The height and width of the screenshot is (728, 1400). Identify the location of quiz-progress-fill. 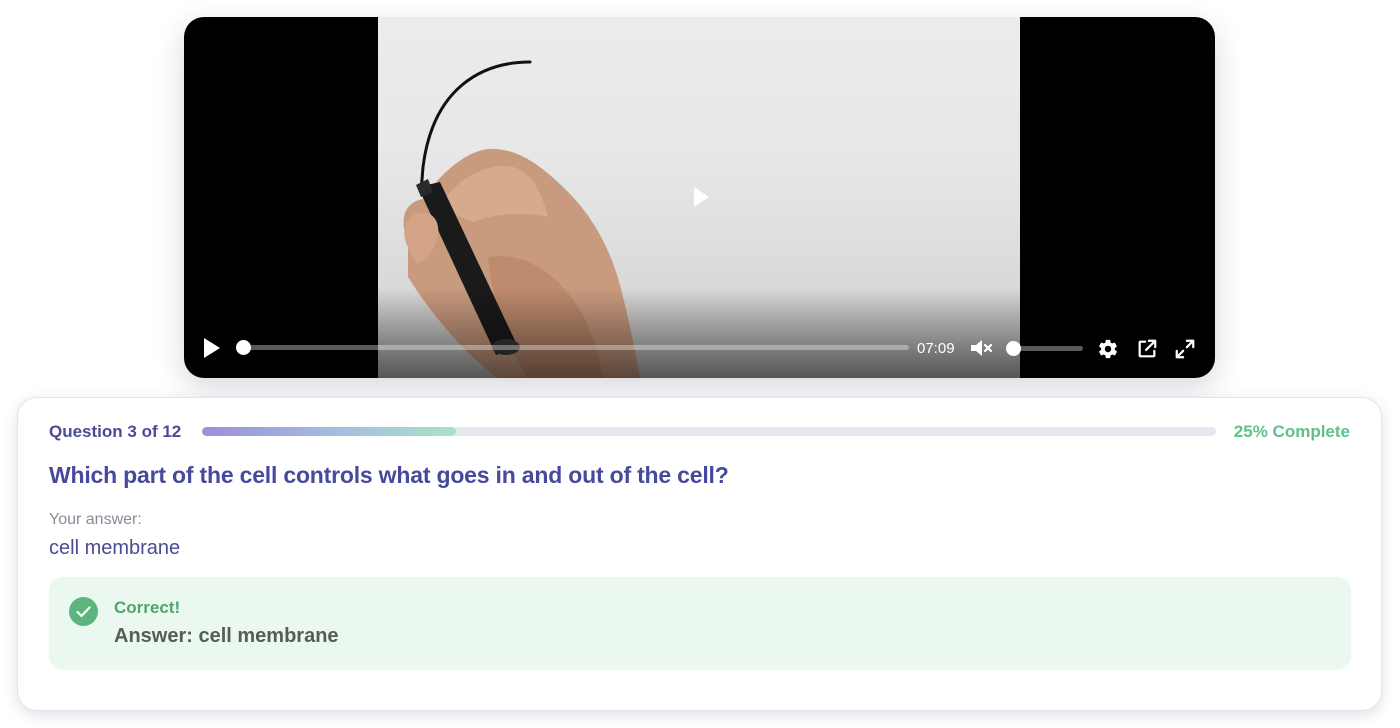
(329, 431).